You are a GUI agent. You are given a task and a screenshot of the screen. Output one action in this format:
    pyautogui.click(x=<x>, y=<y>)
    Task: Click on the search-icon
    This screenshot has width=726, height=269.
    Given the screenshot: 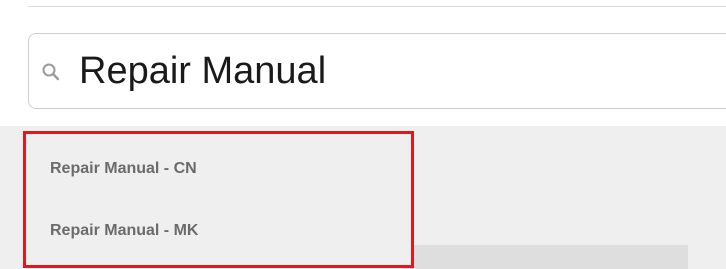 What is the action you would take?
    pyautogui.click(x=51, y=72)
    